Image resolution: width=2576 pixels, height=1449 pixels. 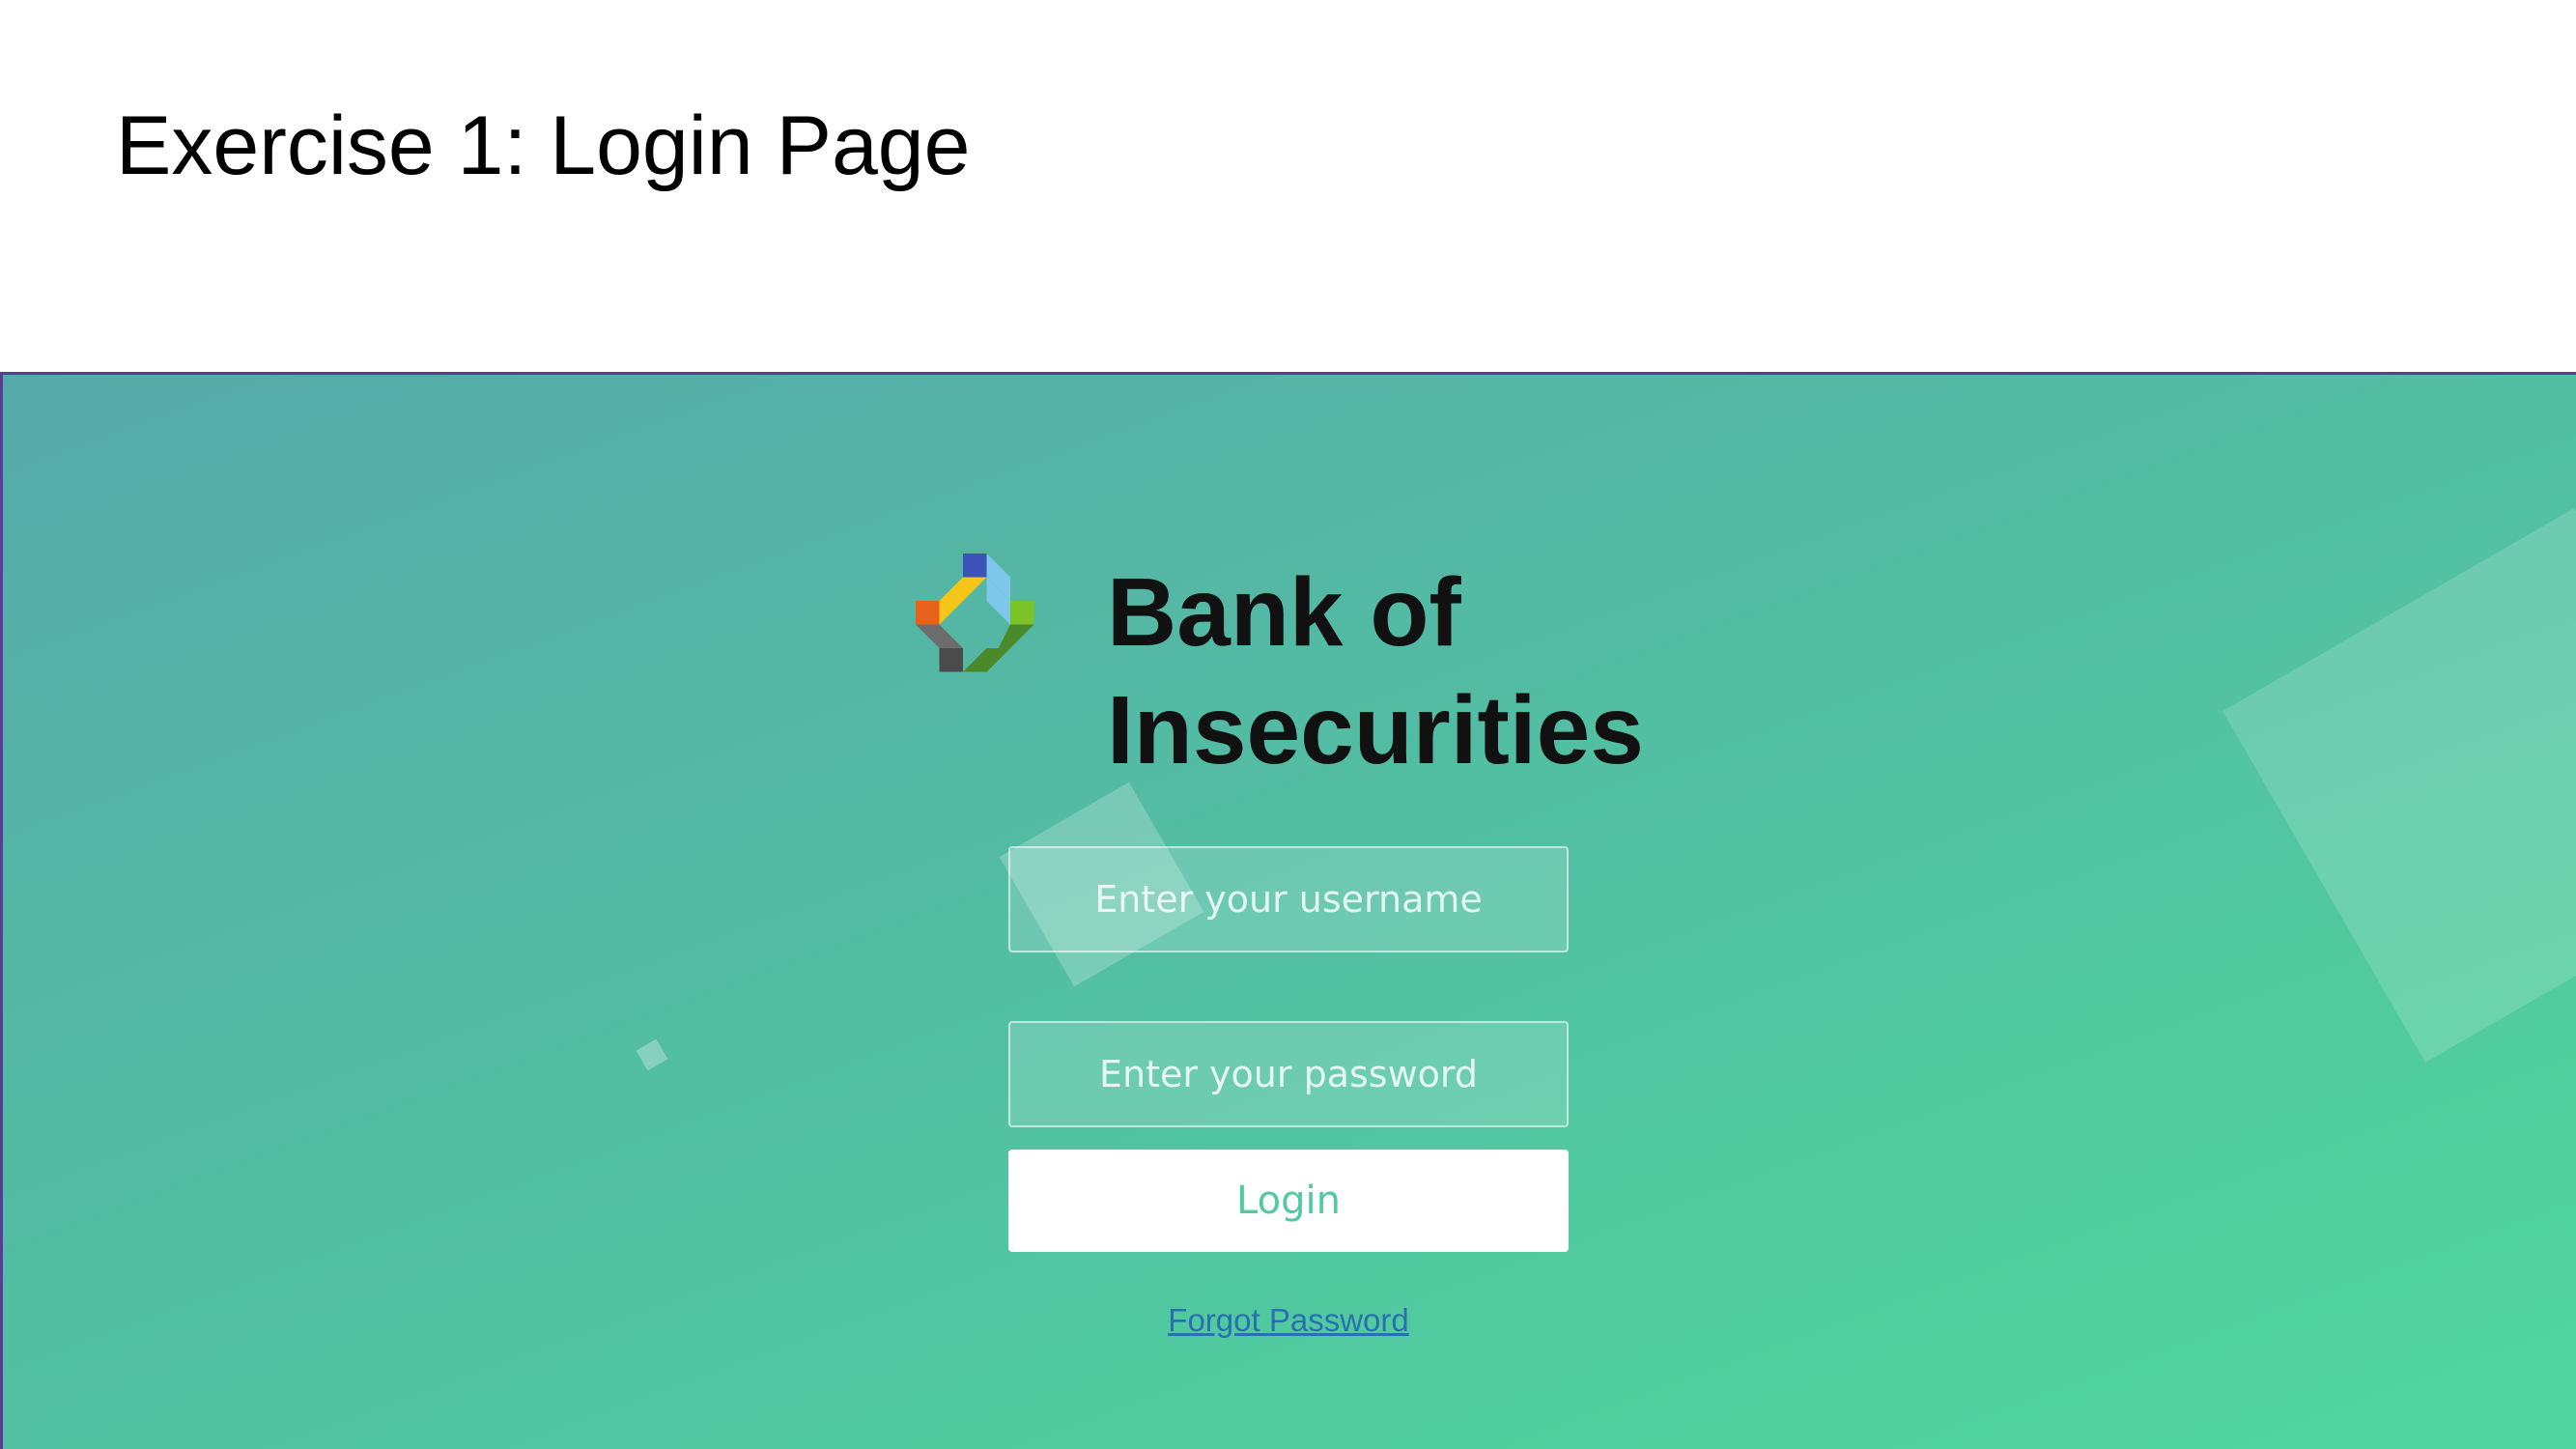 I want to click on username-input, so click(x=1288, y=899).